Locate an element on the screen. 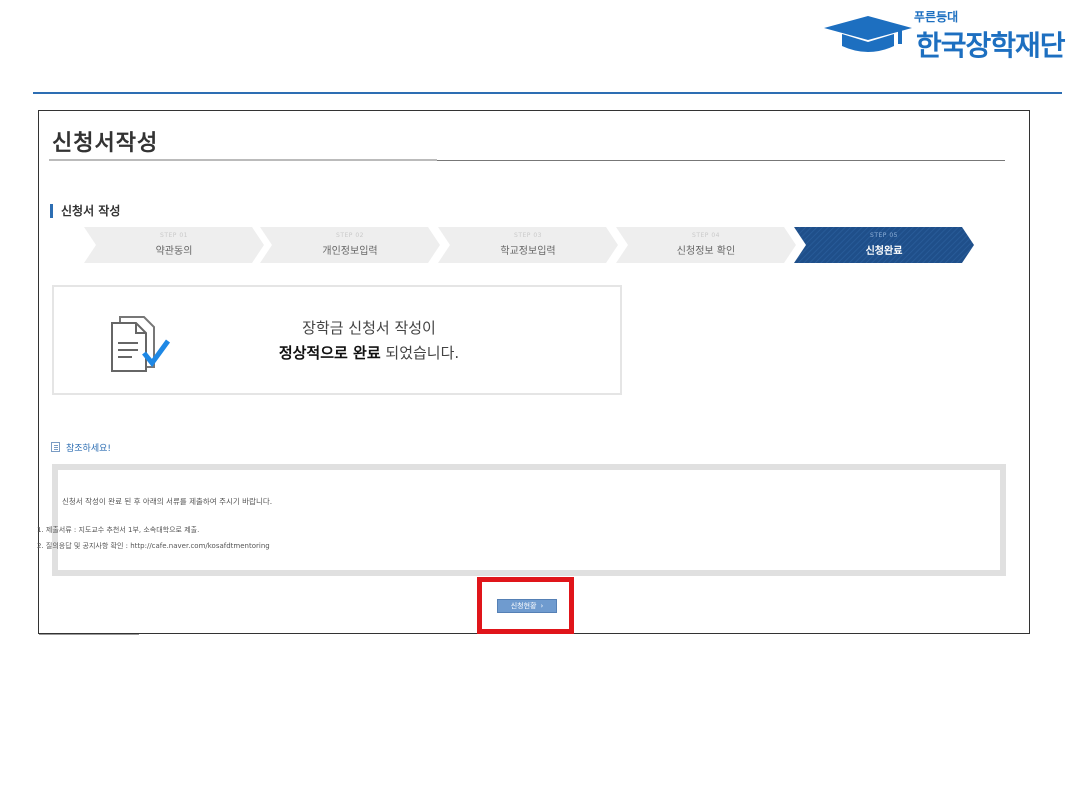 The width and height of the screenshot is (1080, 810). step-2: STEP 02 개인정보입력 is located at coordinates (350, 245).